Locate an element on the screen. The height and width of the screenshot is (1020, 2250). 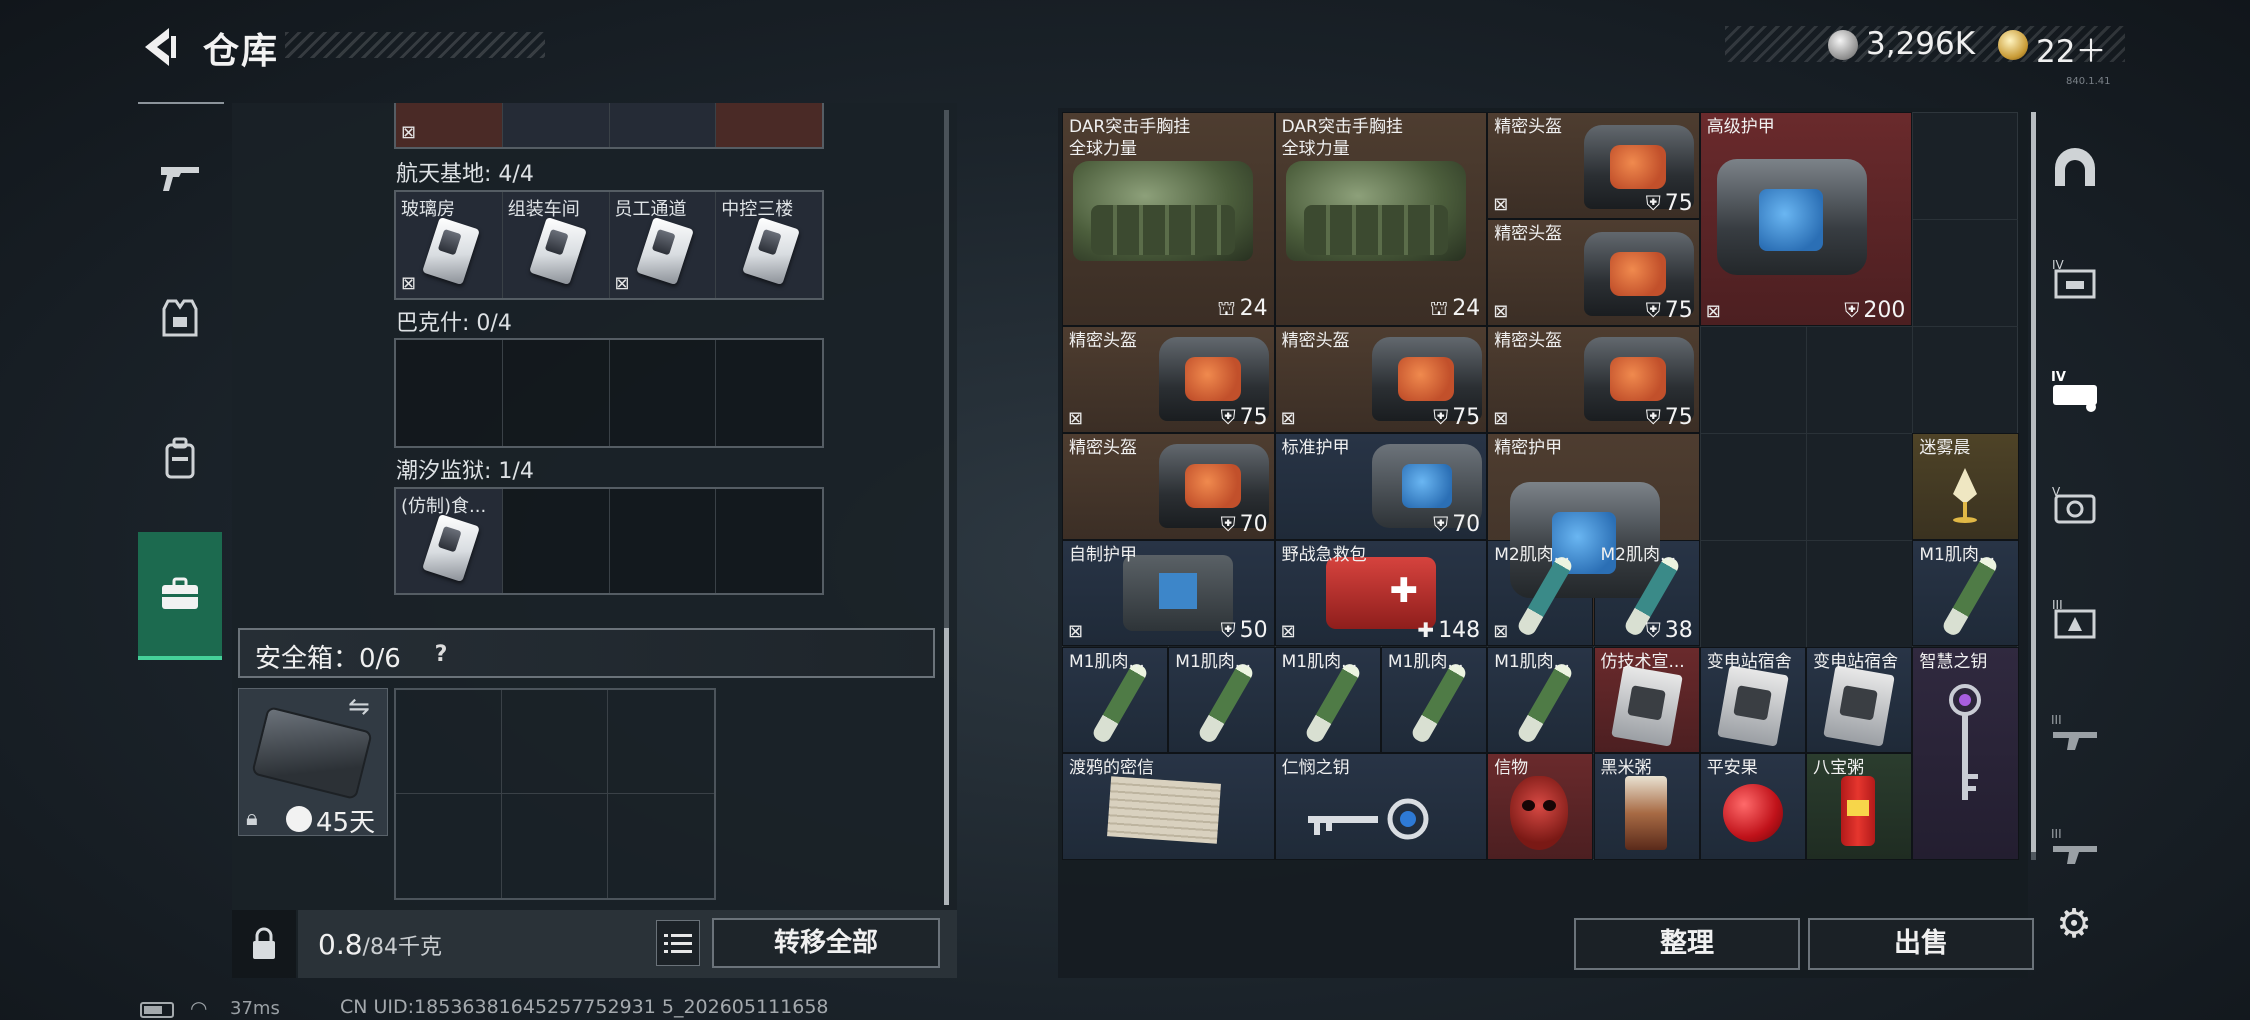
key-icon is located at coordinates (1379, 820).